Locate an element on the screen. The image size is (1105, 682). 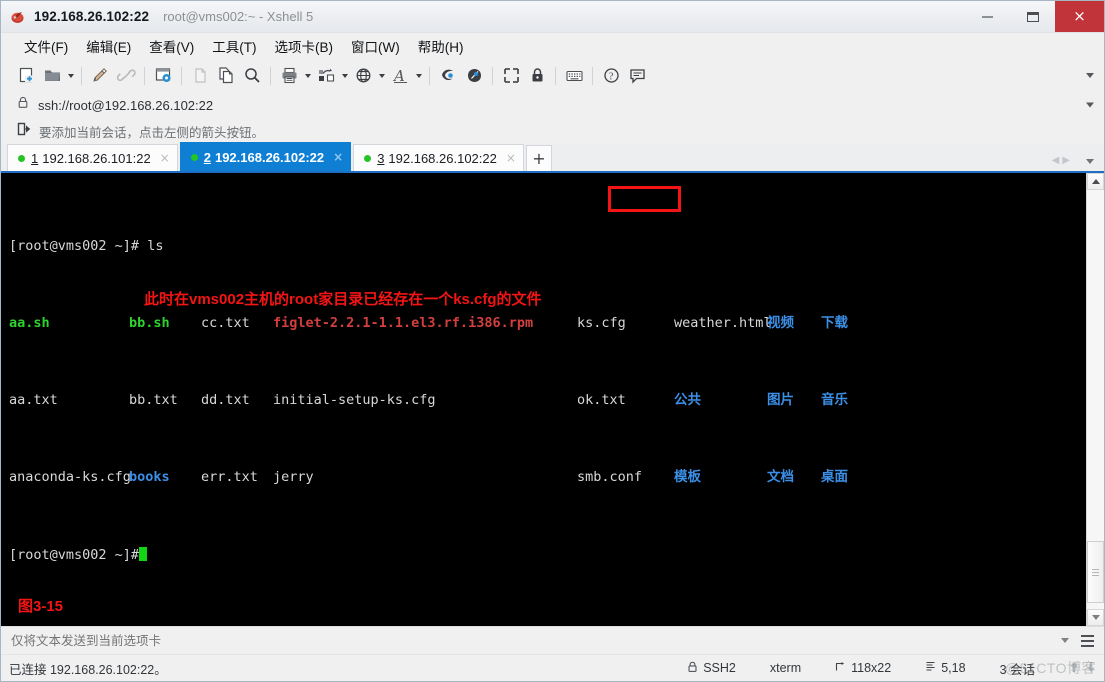
terminal-scrollbar is located at coordinates (1095, 399).